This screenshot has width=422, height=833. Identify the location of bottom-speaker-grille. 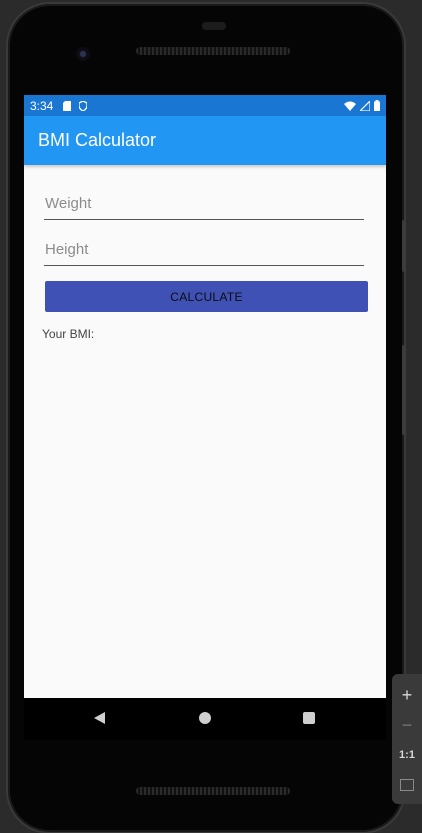
(213, 791).